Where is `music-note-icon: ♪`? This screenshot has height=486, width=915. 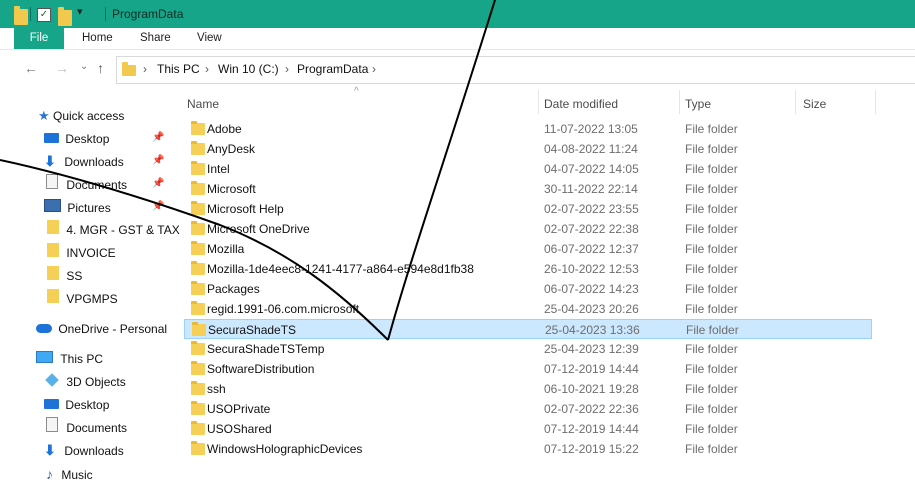
music-note-icon: ♪ is located at coordinates (49, 474).